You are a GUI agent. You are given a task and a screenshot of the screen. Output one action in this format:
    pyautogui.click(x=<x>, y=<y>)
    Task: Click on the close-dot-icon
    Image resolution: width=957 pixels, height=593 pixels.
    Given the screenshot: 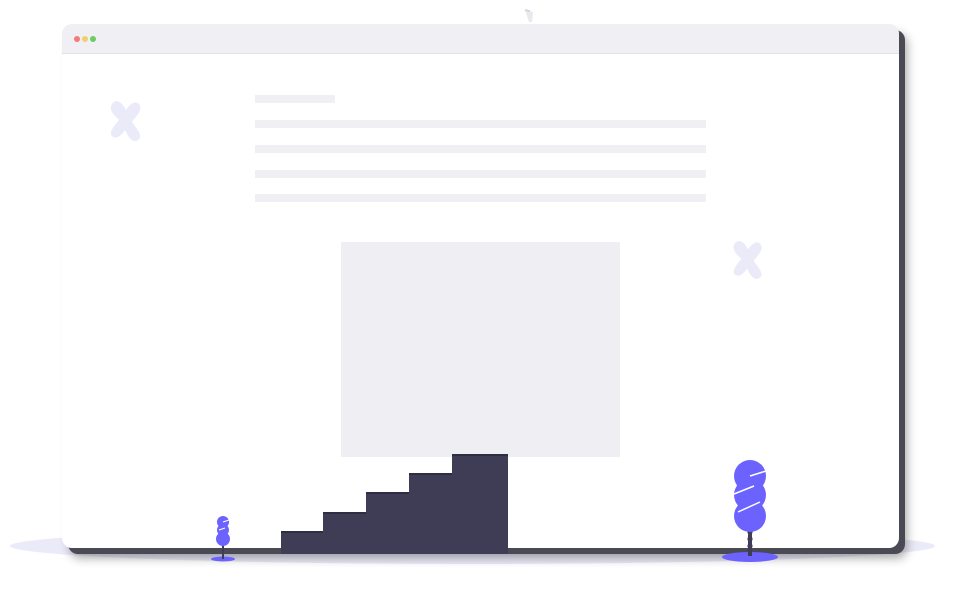 What is the action you would take?
    pyautogui.click(x=77, y=39)
    